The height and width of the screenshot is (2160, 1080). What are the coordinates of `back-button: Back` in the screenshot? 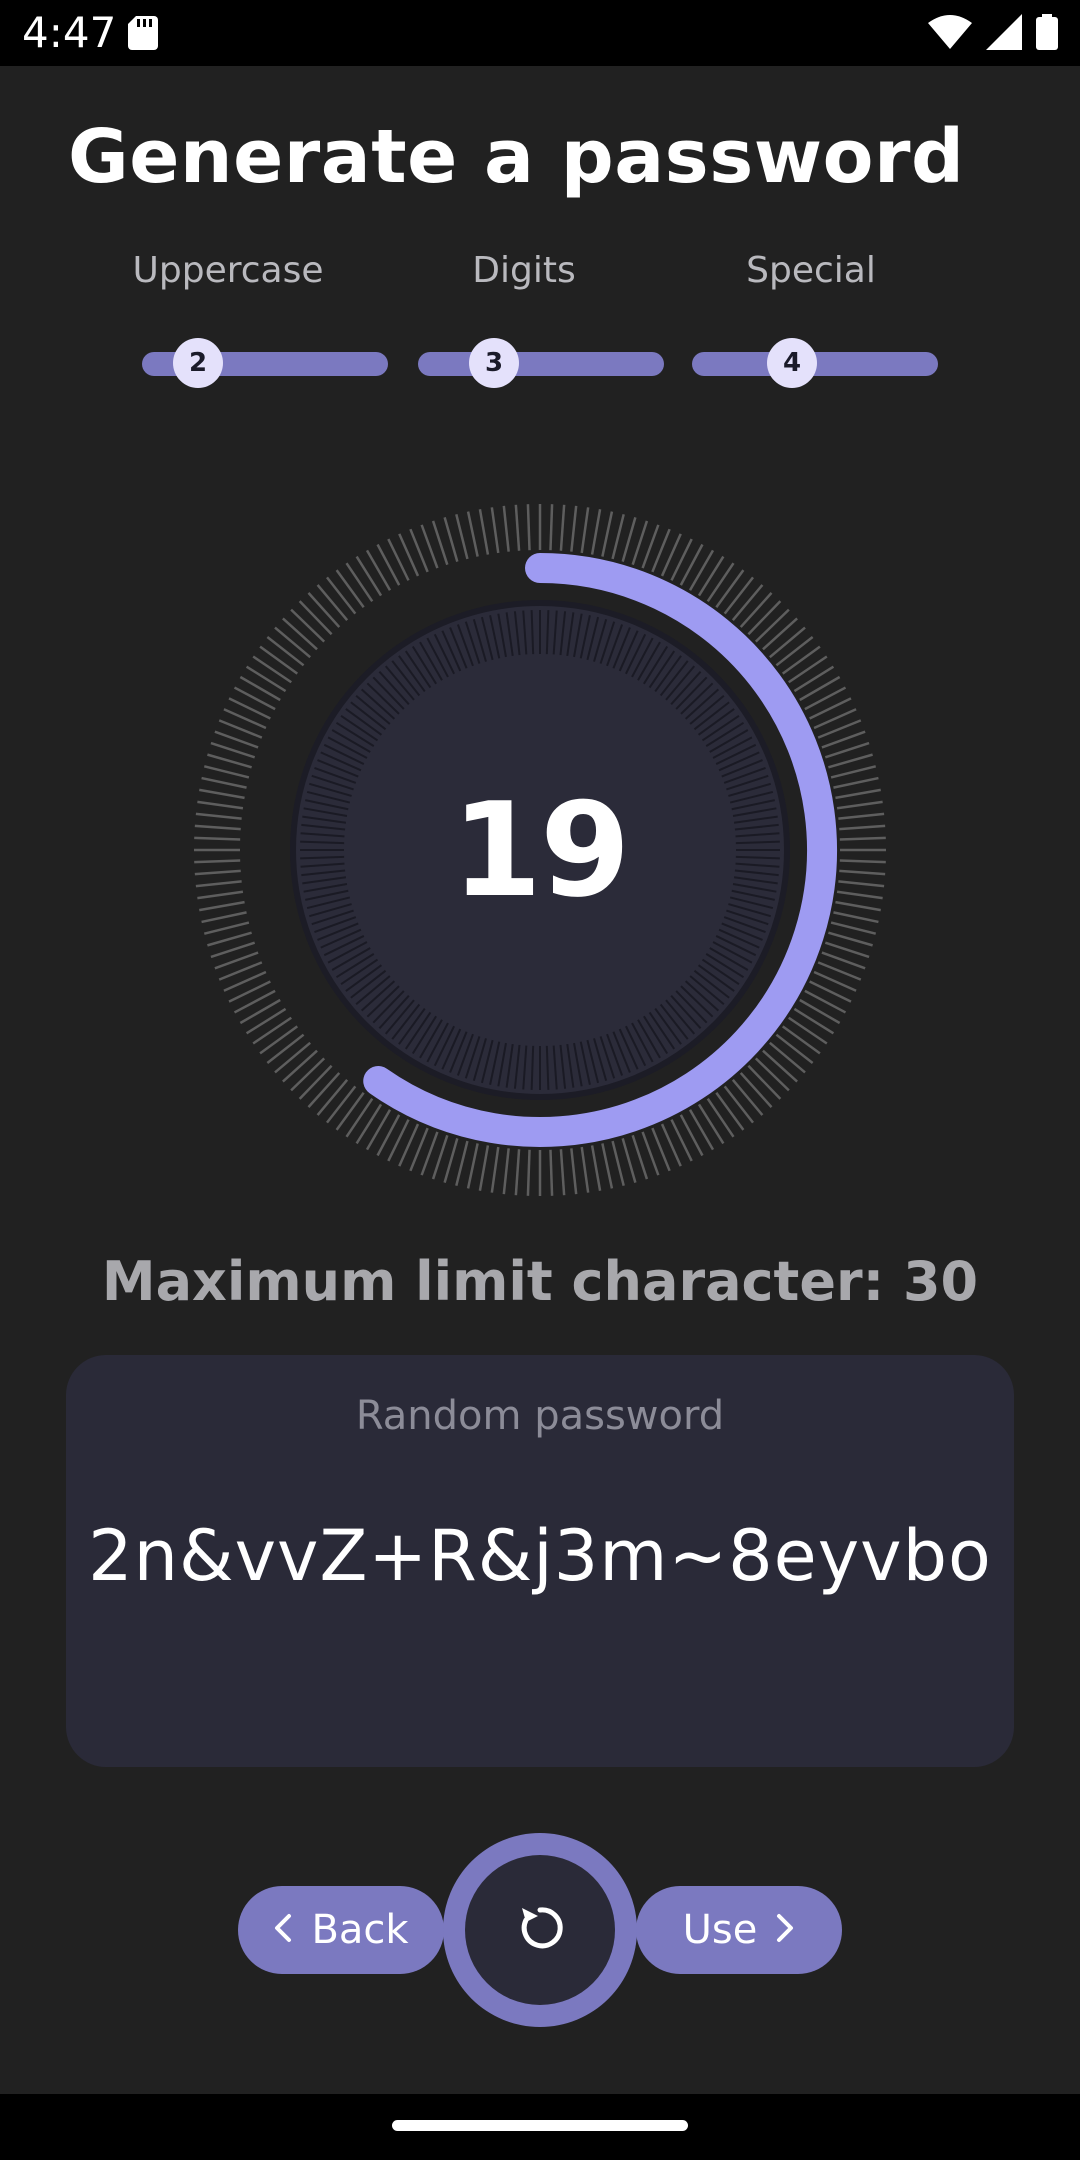 It's located at (341, 1930).